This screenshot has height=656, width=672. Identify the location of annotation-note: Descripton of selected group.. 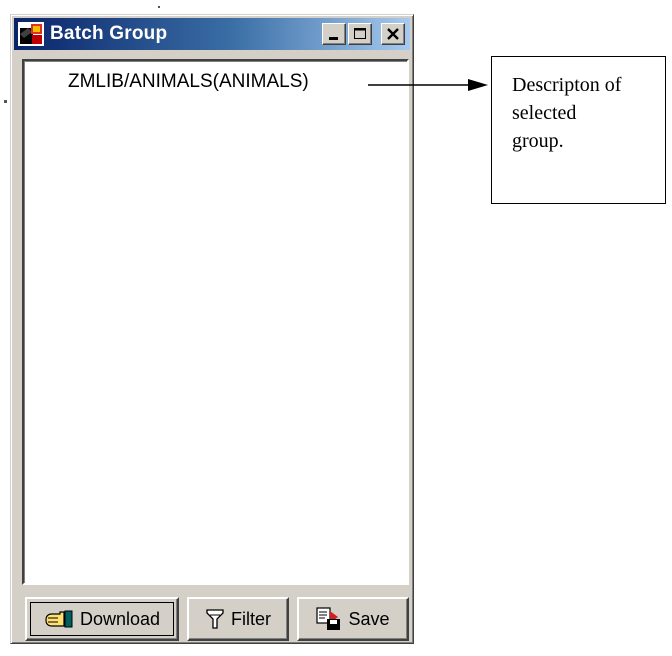
(578, 130).